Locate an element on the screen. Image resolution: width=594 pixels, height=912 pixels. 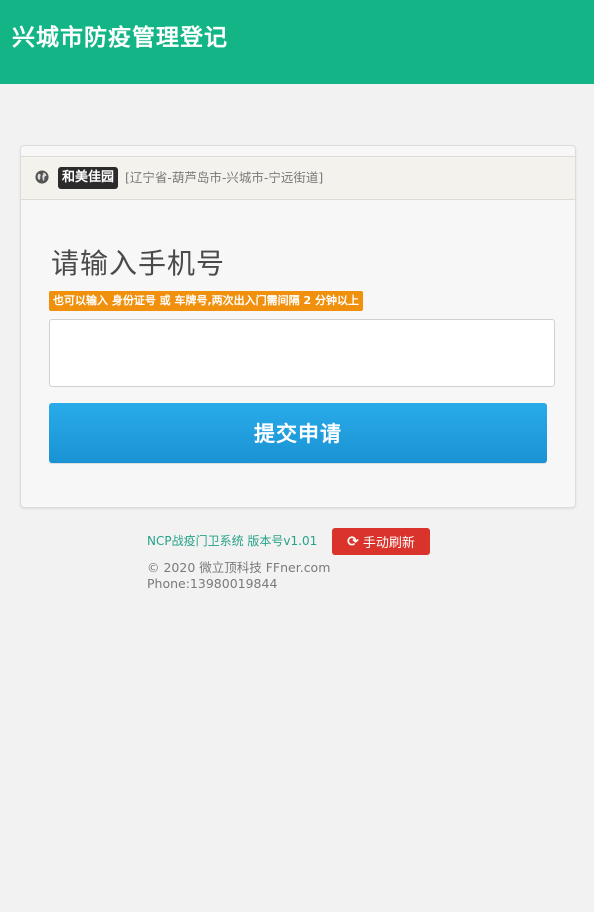
page-title: 兴城市防疫管理登记 is located at coordinates (120, 37).